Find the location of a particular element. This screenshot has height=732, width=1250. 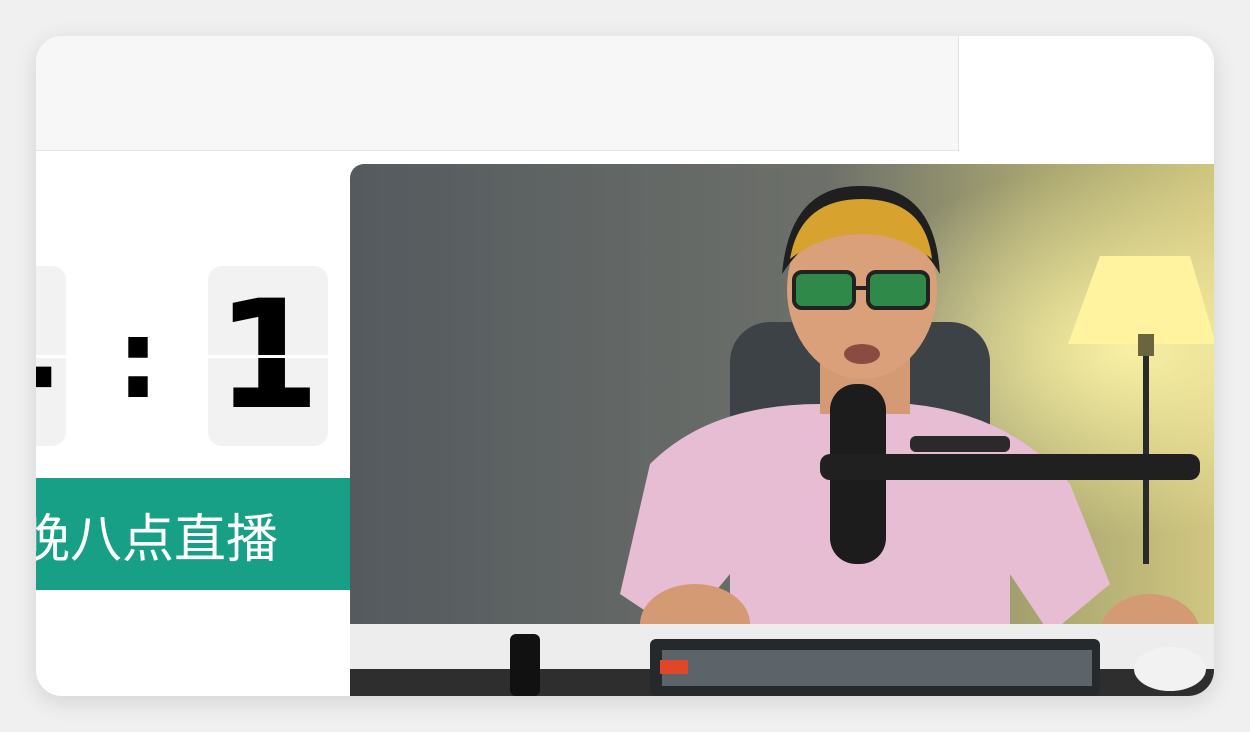

clock-digit-card: 1 is located at coordinates (268, 356).